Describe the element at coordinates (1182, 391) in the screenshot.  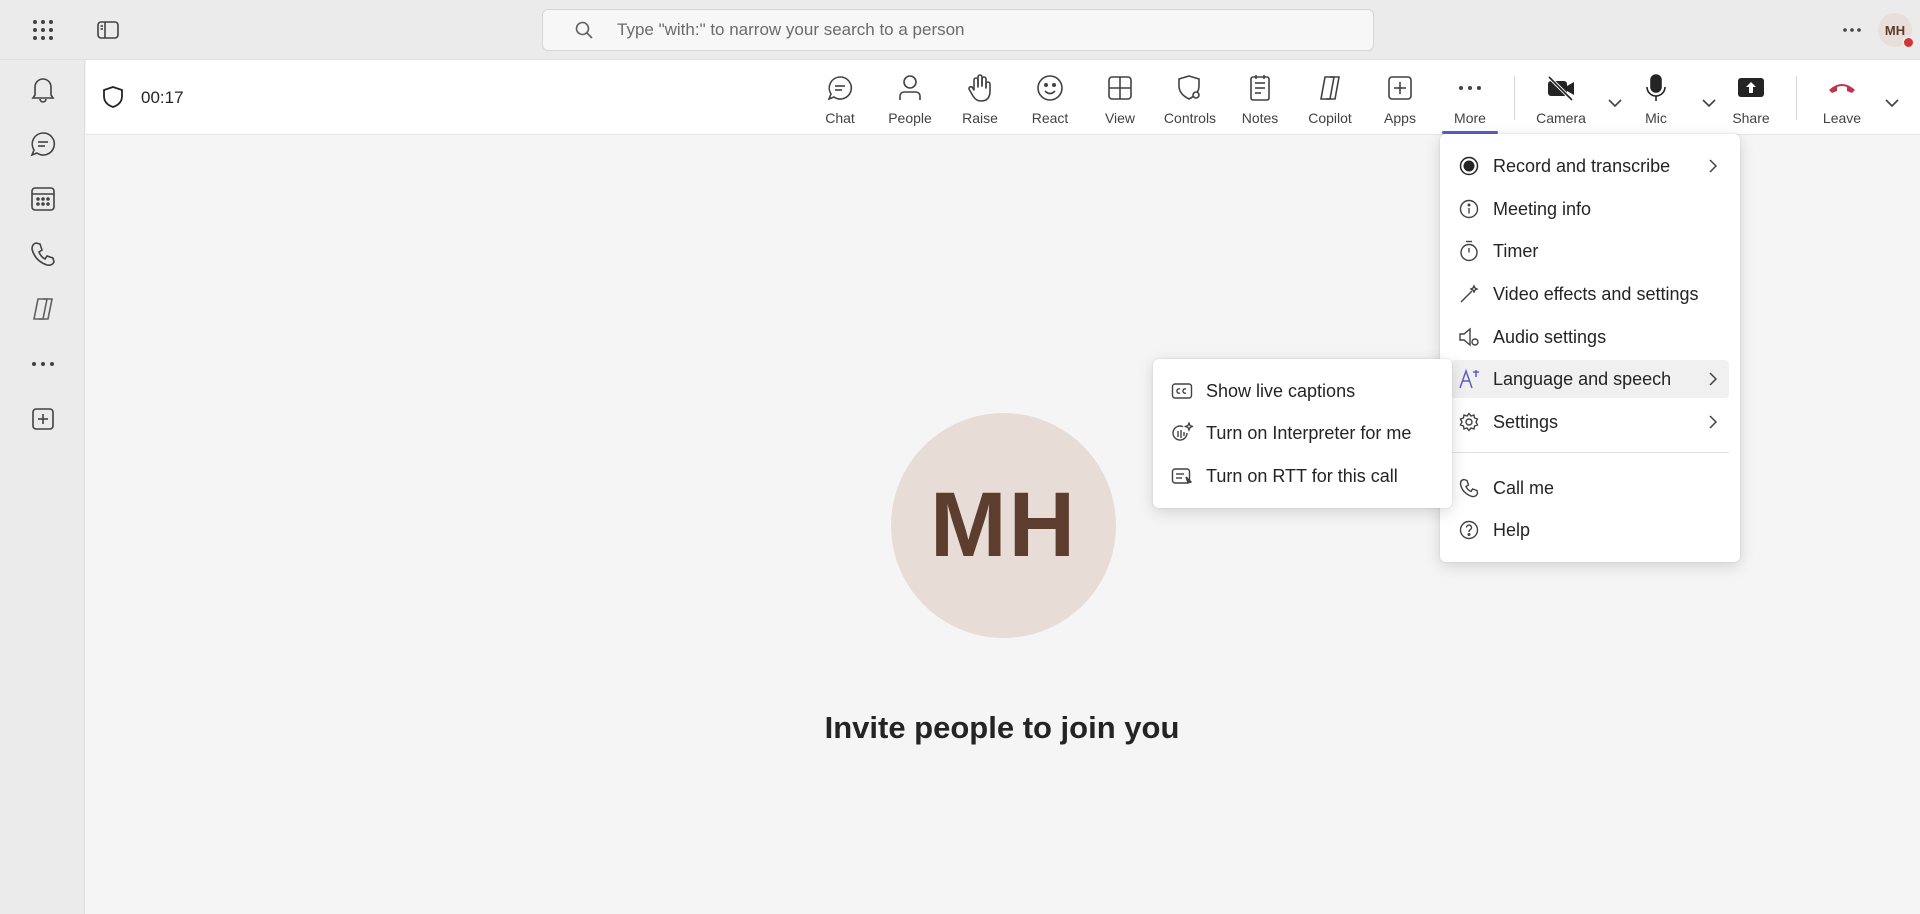
I see `cc-icon` at that location.